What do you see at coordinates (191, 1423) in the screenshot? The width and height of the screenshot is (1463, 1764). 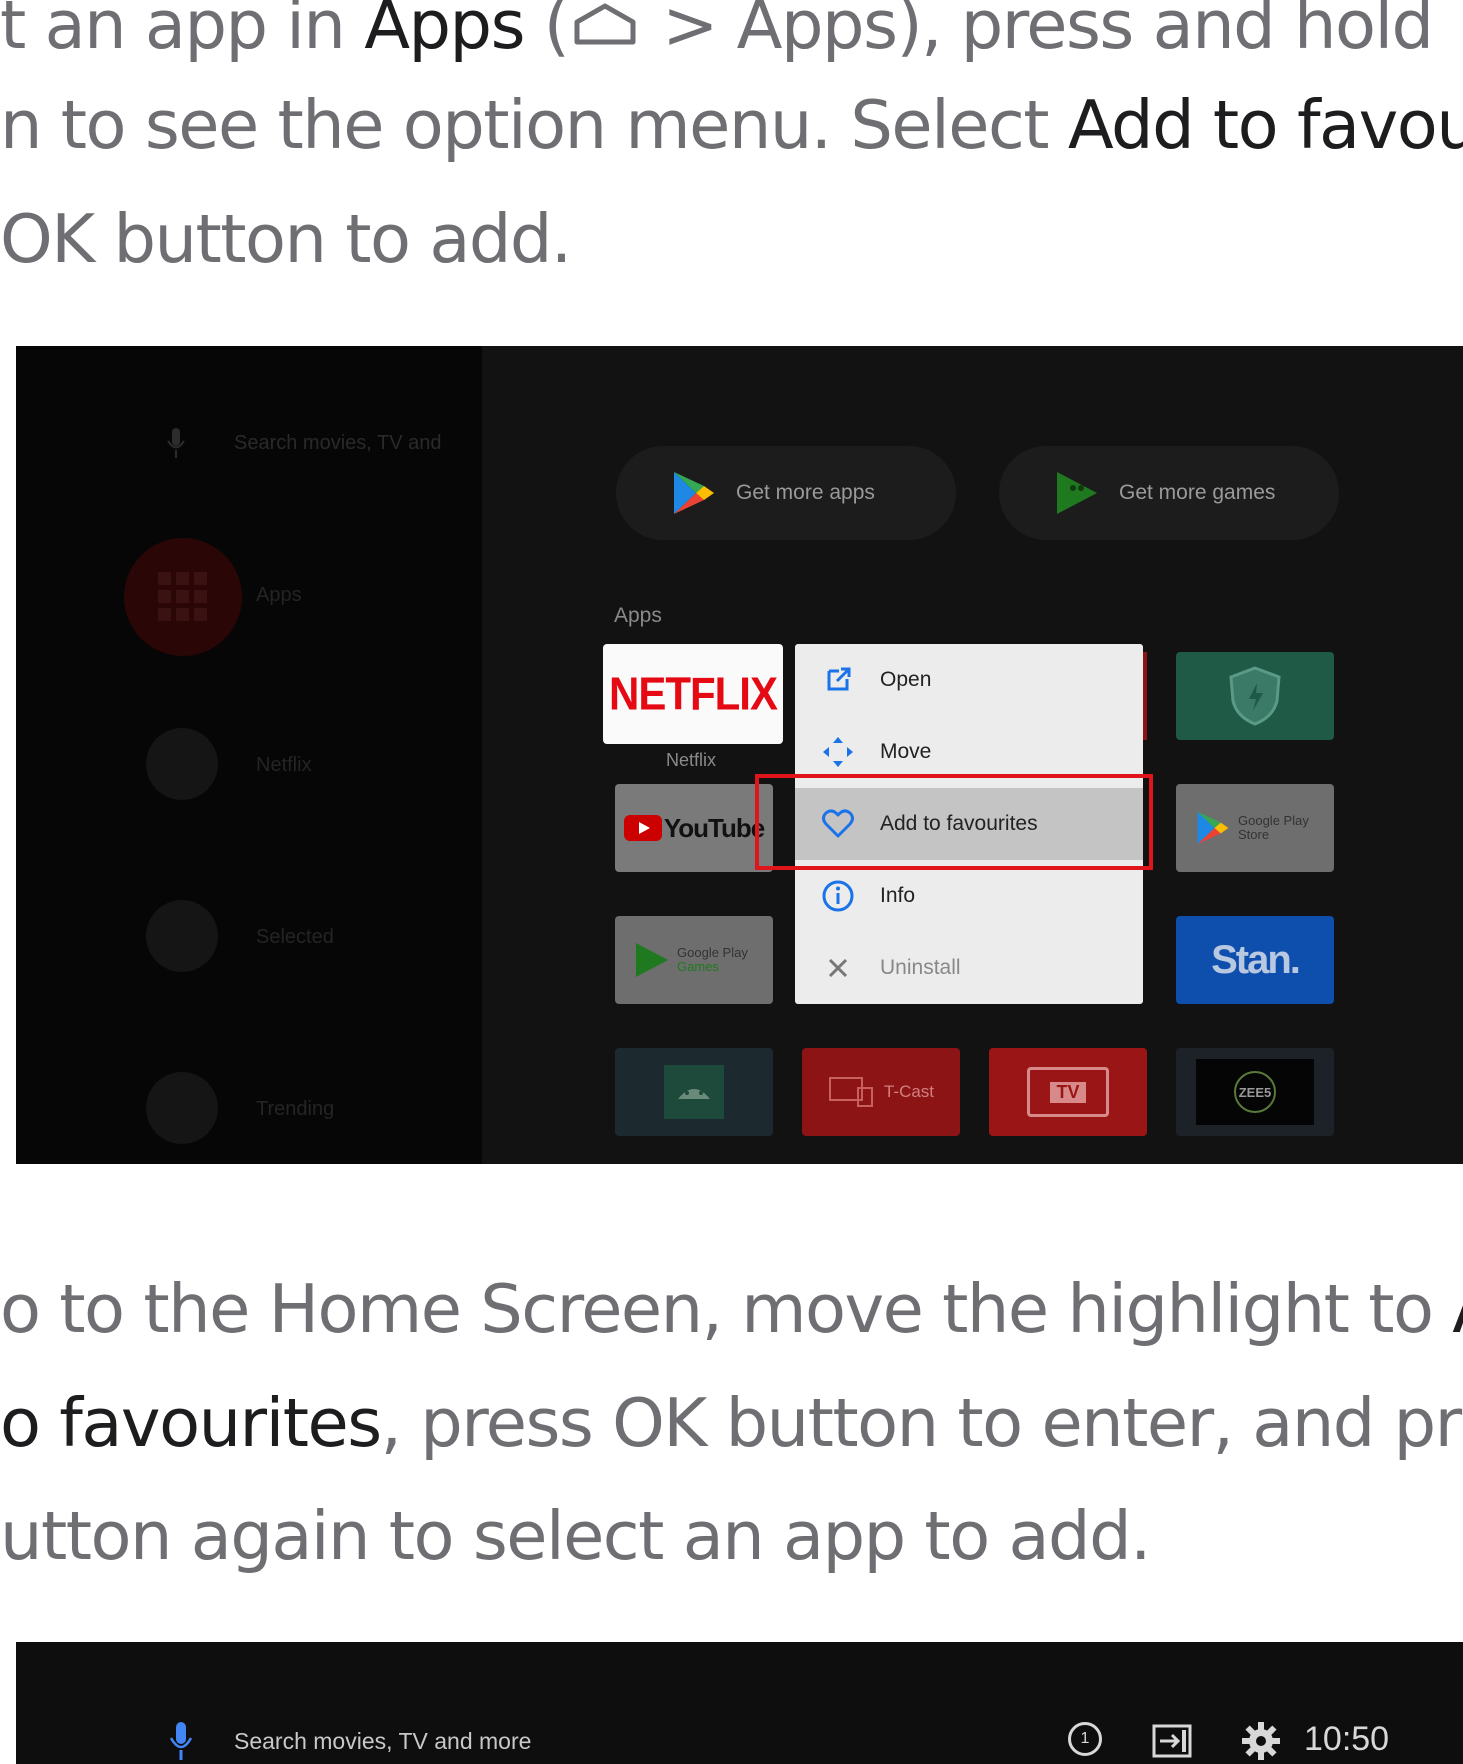 I see `text-run-emphasis: o favourites` at bounding box center [191, 1423].